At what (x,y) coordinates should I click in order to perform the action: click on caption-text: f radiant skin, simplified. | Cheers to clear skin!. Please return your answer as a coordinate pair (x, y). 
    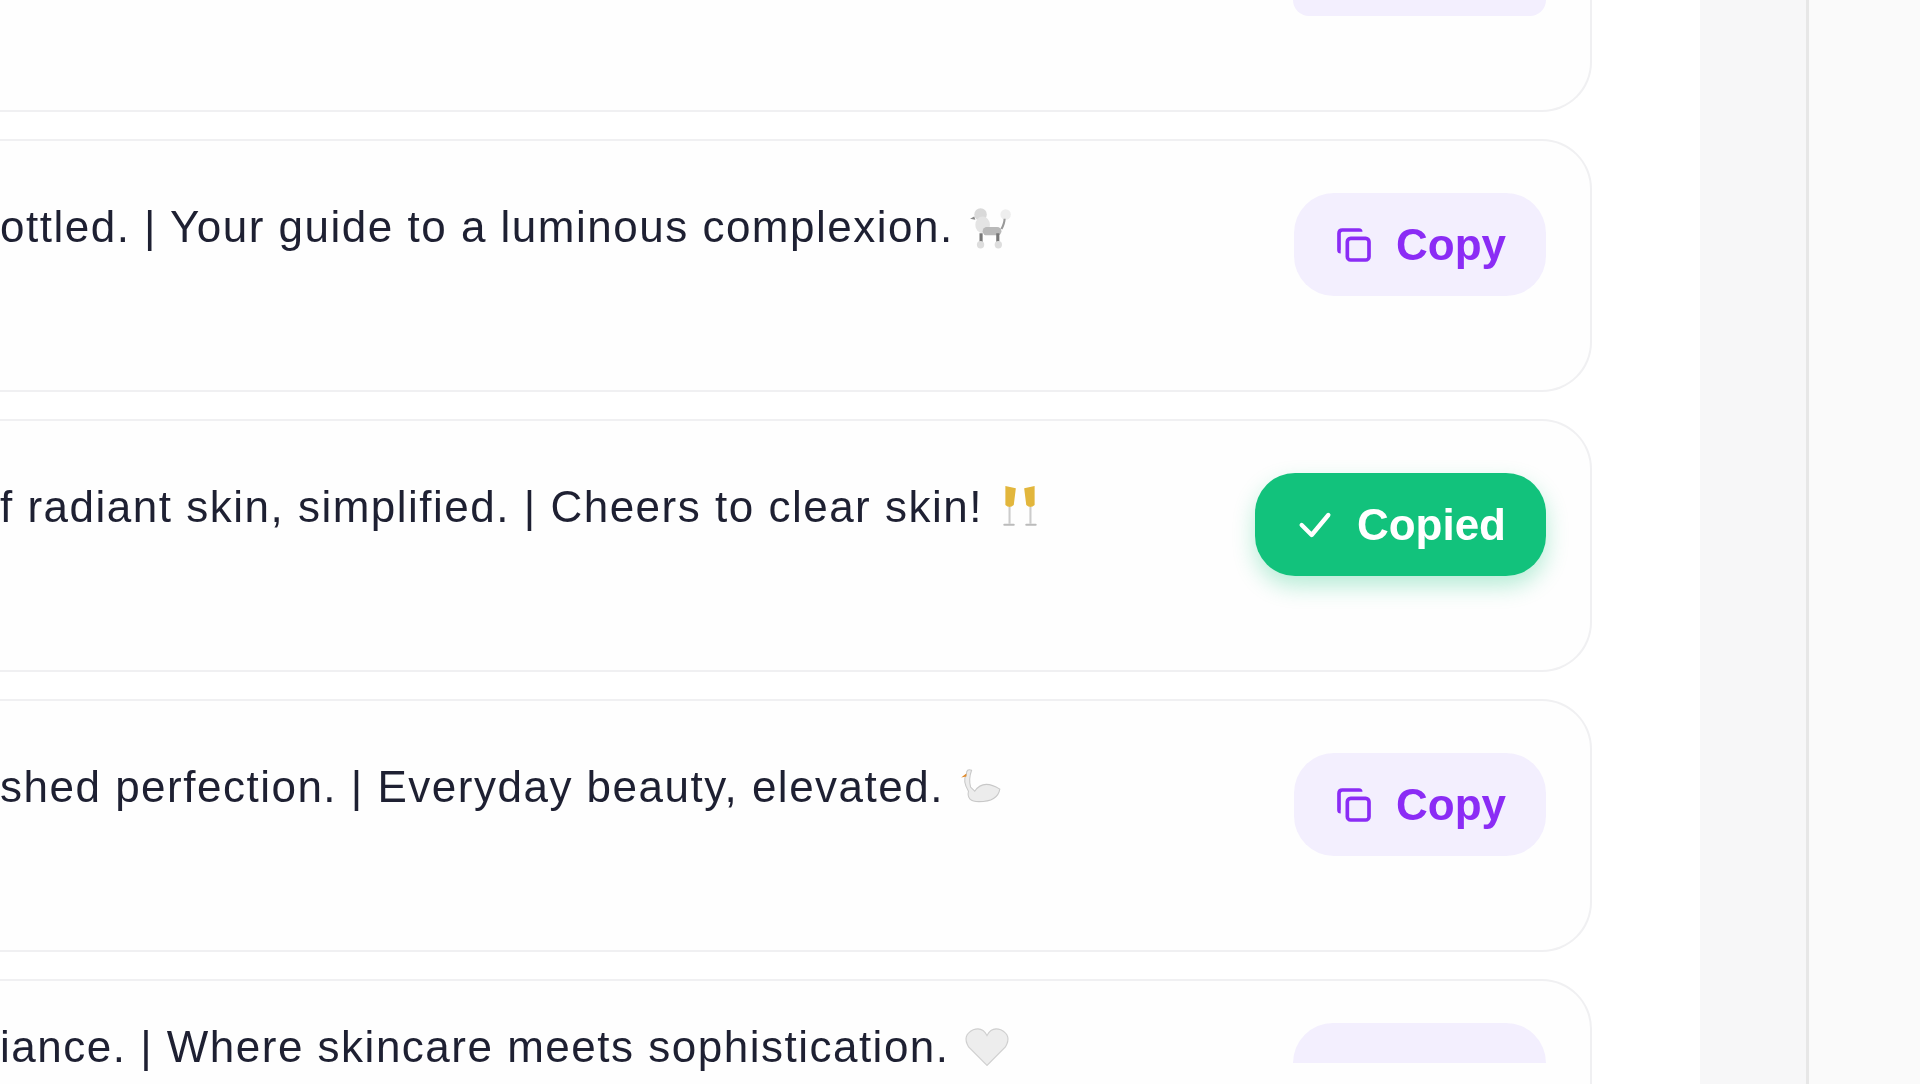
    Looking at the image, I should click on (491, 507).